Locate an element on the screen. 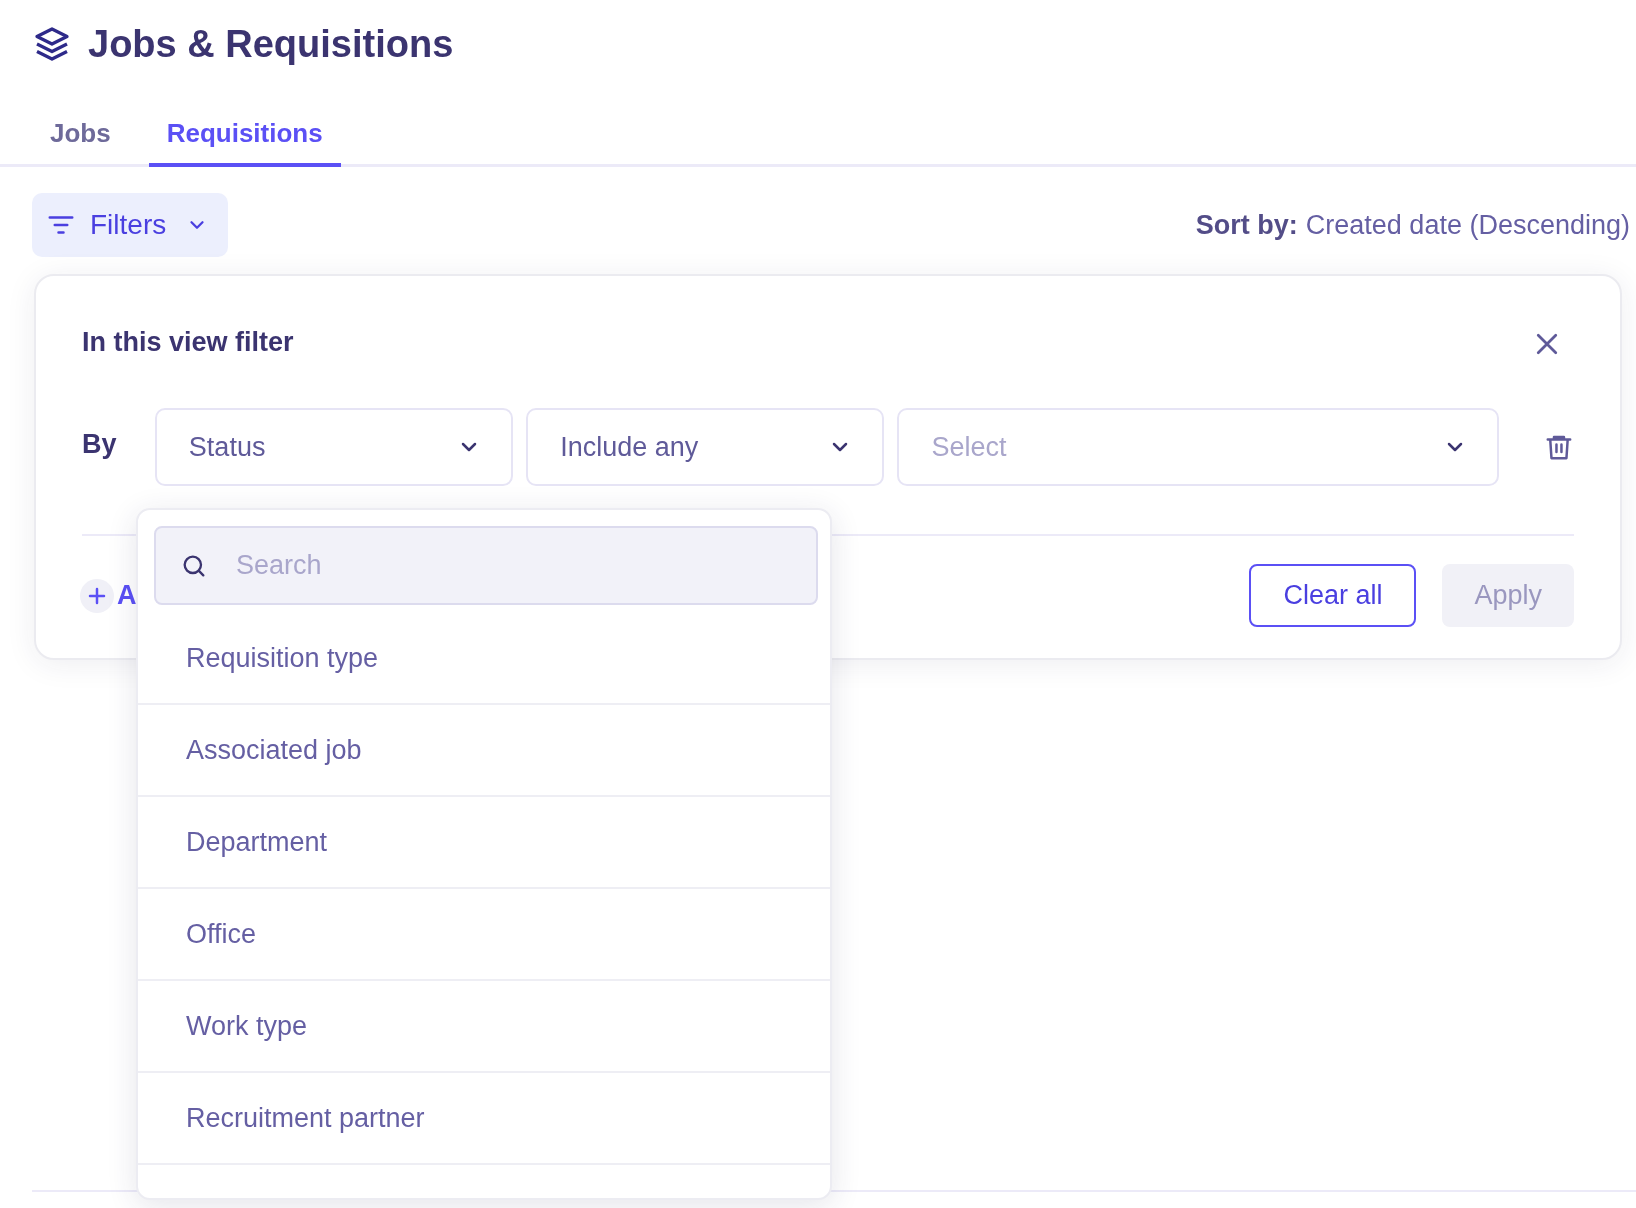 The width and height of the screenshot is (1636, 1208). page-title: Jobs & Requisitions is located at coordinates (271, 44).